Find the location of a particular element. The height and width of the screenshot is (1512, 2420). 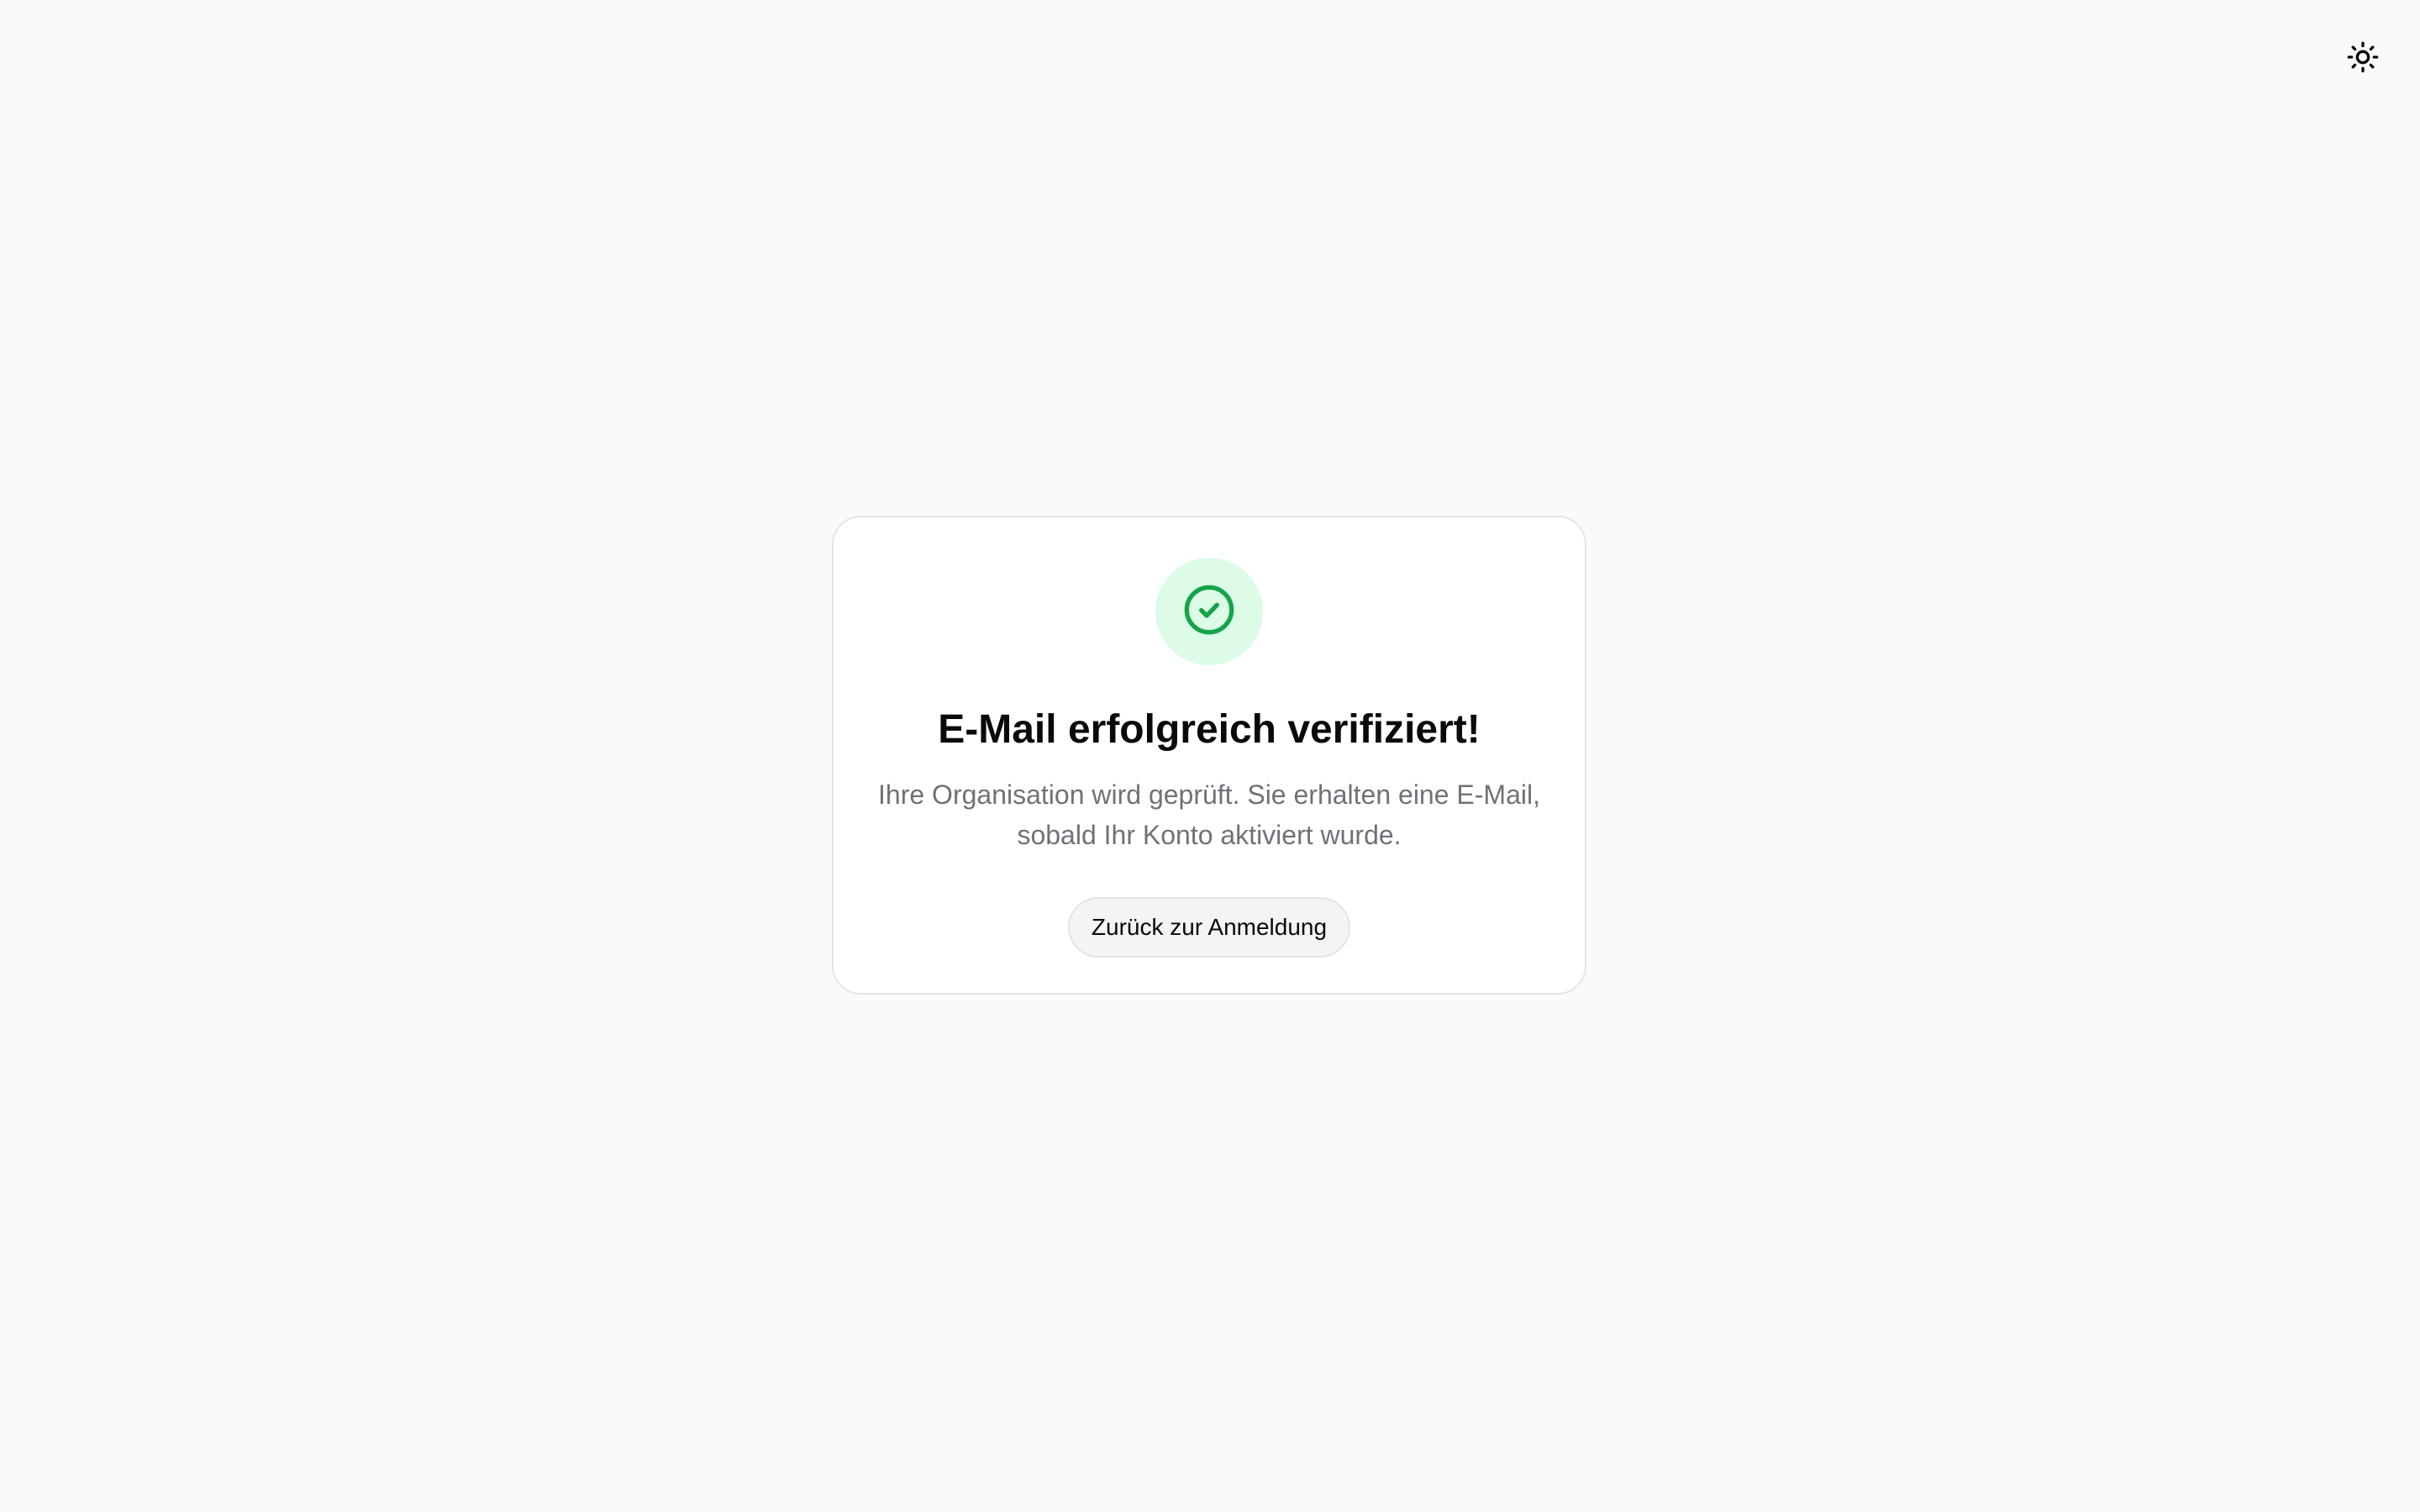

check-circle-icon is located at coordinates (1209, 612).